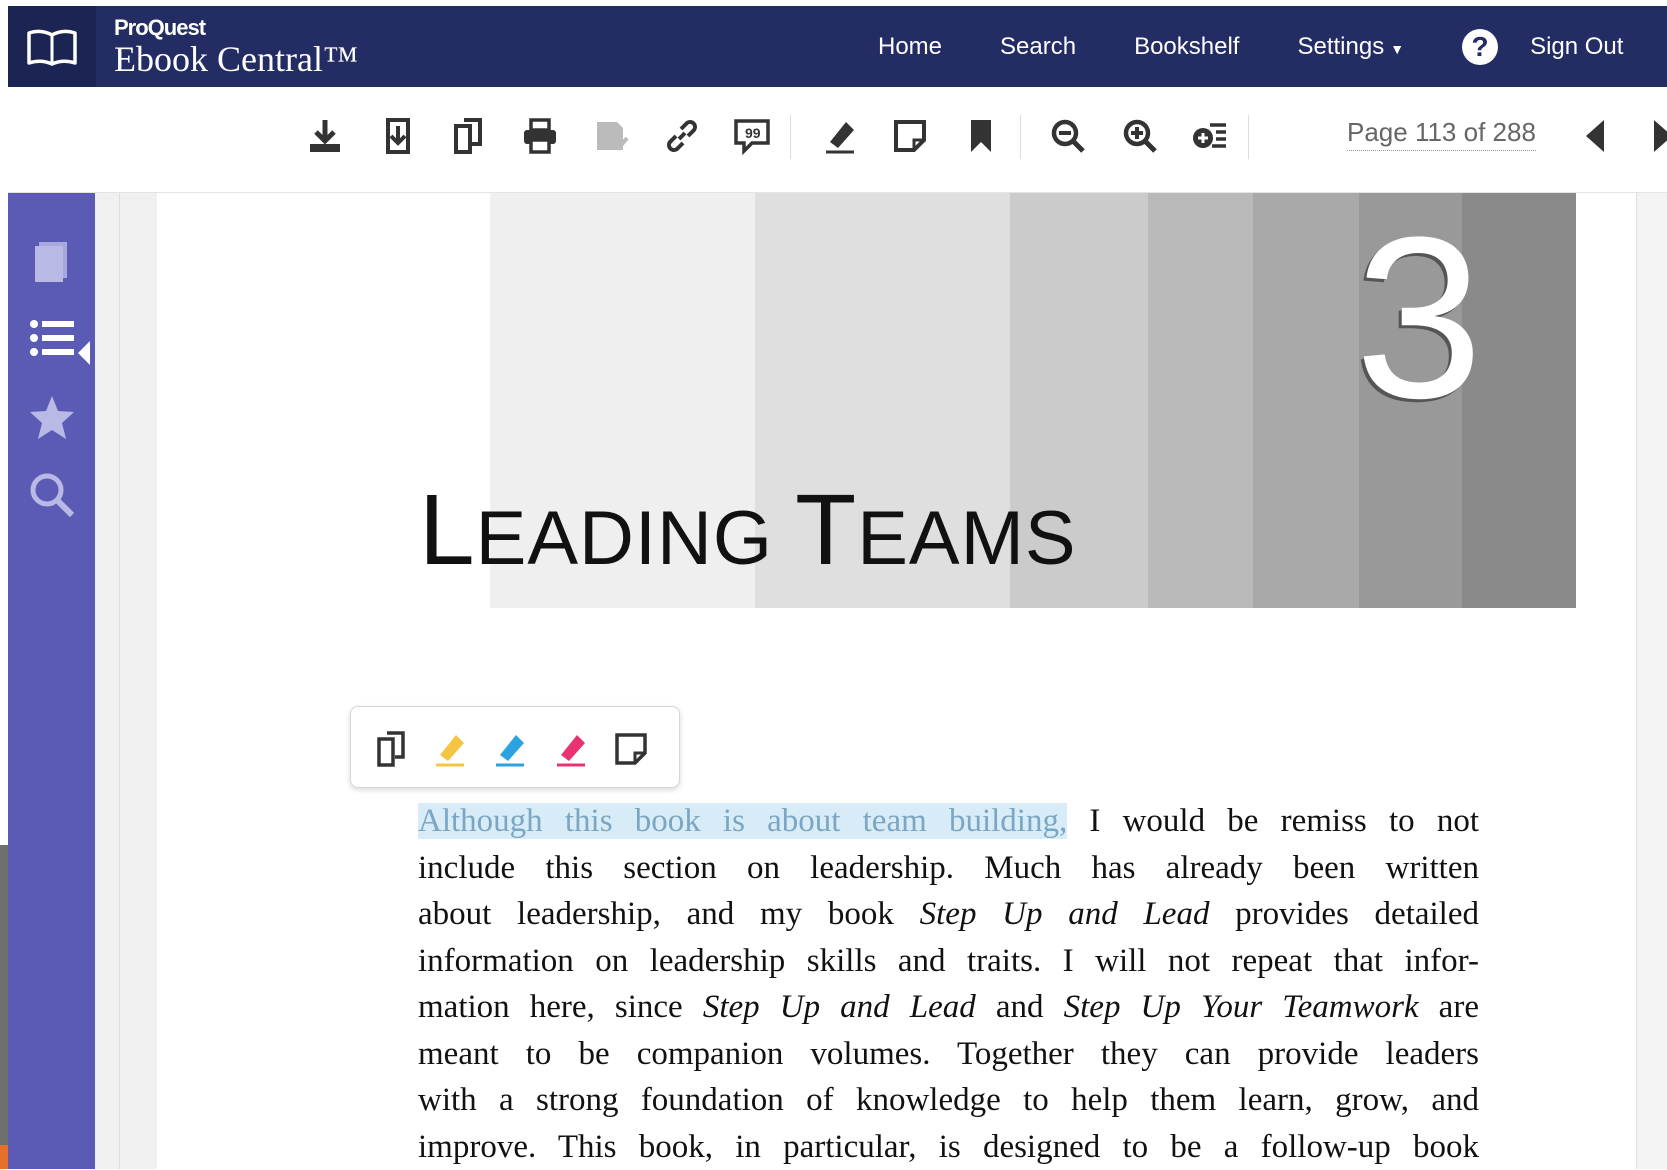  I want to click on chapter-title-part: EAMS, so click(966, 538).